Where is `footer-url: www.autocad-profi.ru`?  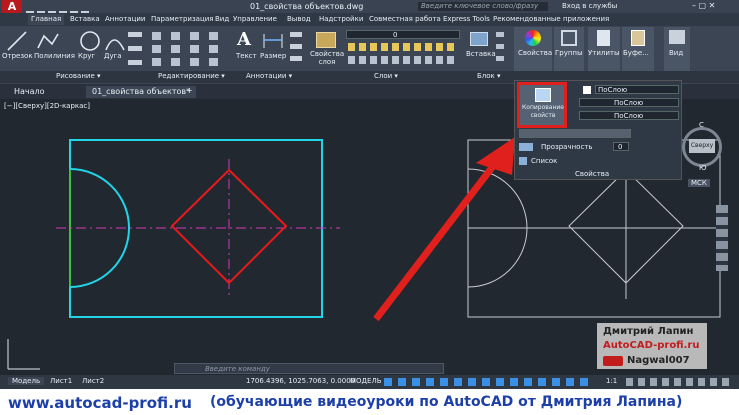 footer-url: www.autocad-profi.ru is located at coordinates (100, 403).